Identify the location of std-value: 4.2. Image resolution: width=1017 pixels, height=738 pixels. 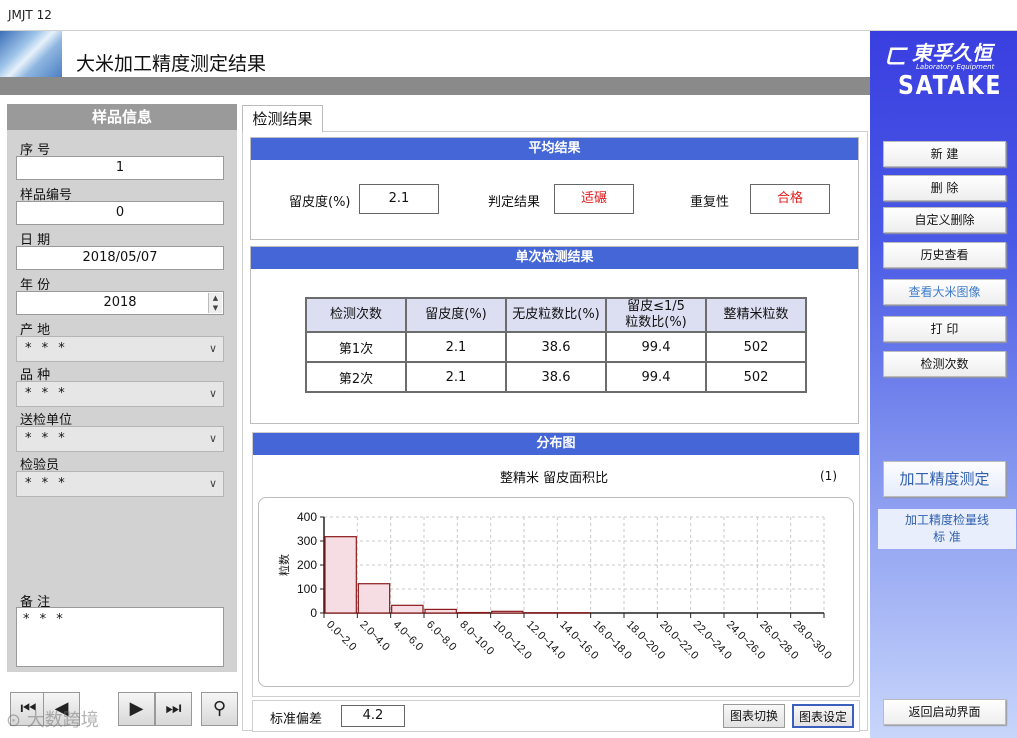
(373, 716).